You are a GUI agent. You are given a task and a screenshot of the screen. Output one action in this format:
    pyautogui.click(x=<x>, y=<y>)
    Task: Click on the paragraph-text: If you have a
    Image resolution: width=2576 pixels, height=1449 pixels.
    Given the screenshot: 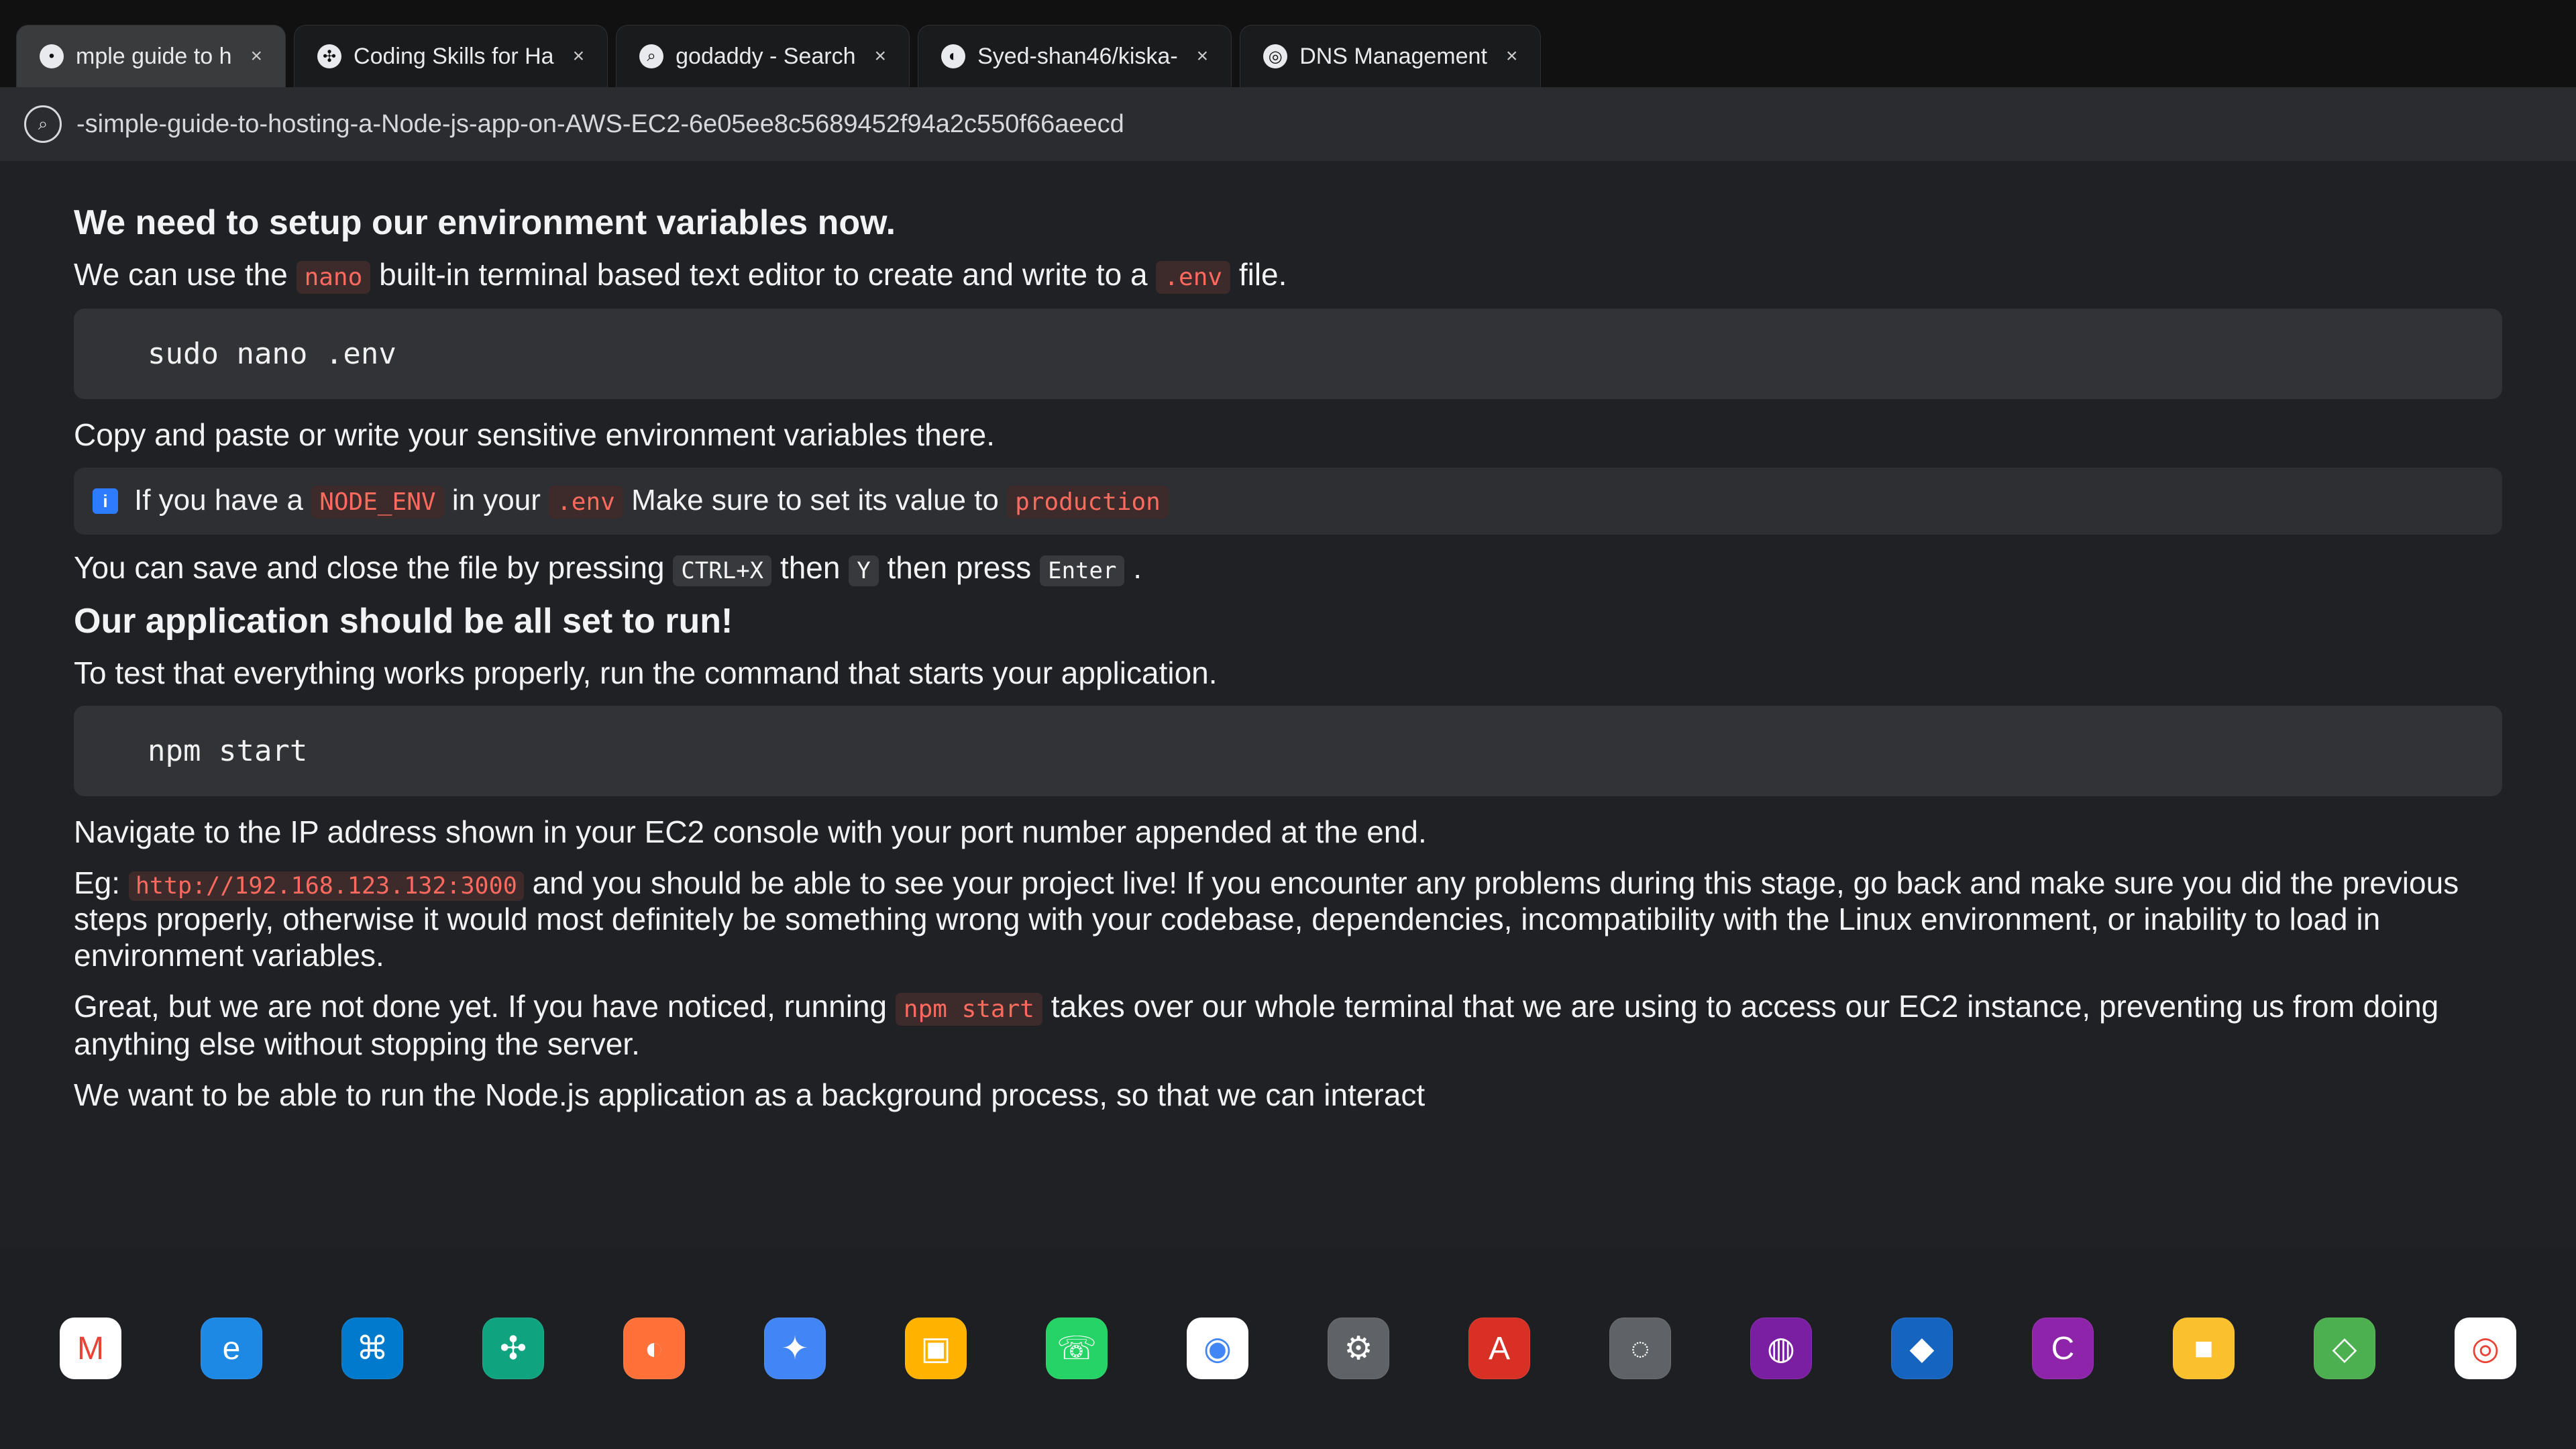 What is the action you would take?
    pyautogui.click(x=218, y=500)
    